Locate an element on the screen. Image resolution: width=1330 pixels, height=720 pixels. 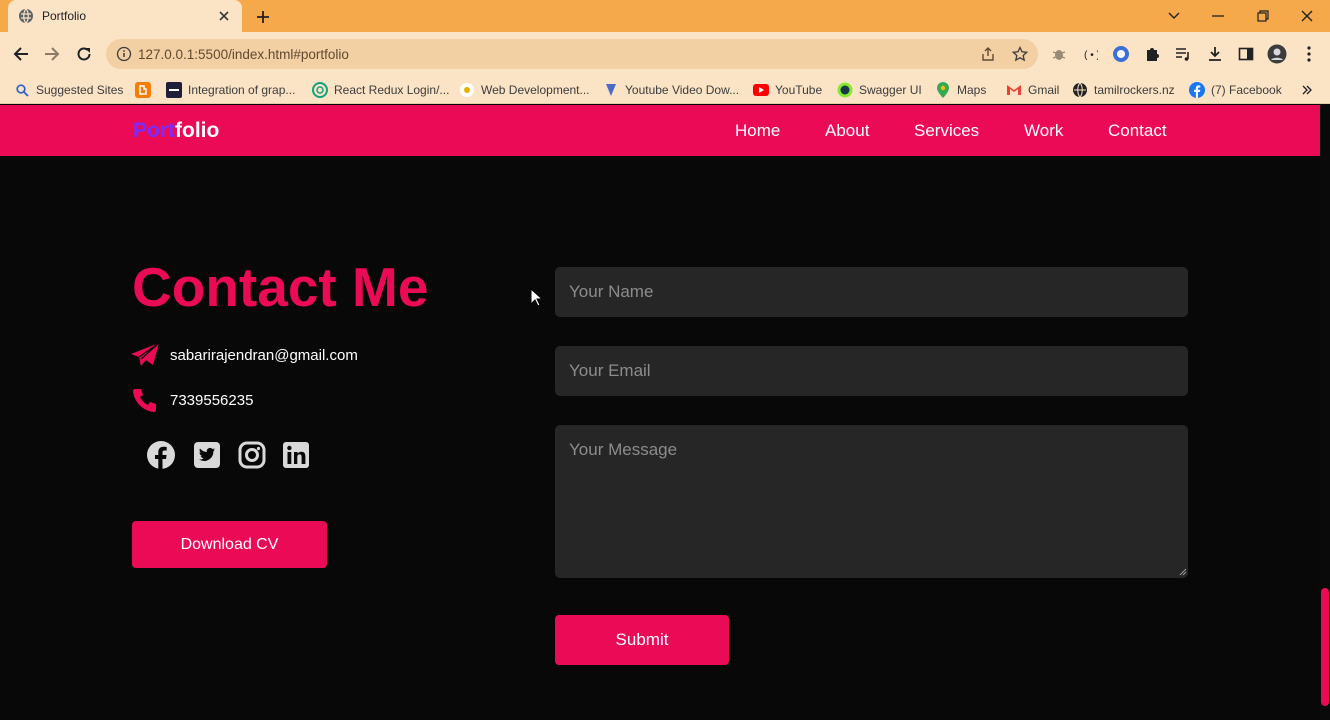
nav-link-work: Work is located at coordinates (1043, 131).